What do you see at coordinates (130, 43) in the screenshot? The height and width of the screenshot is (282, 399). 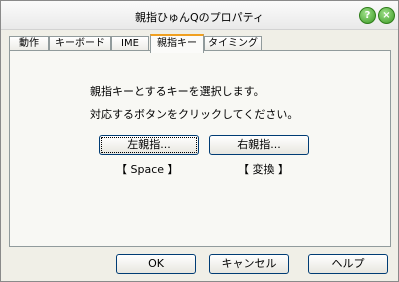 I see `tab-ime: IME` at bounding box center [130, 43].